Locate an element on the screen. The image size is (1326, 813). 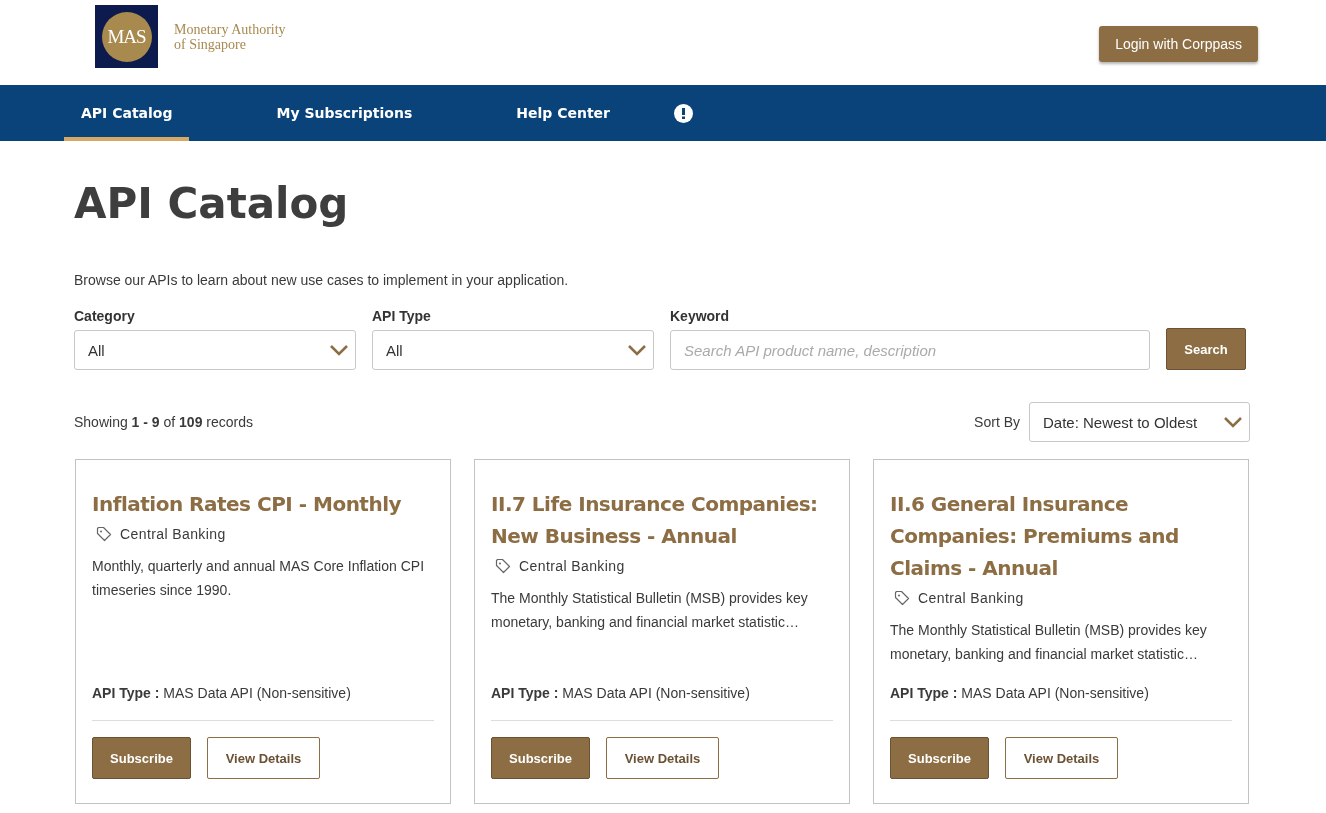
info-icon is located at coordinates (683, 113).